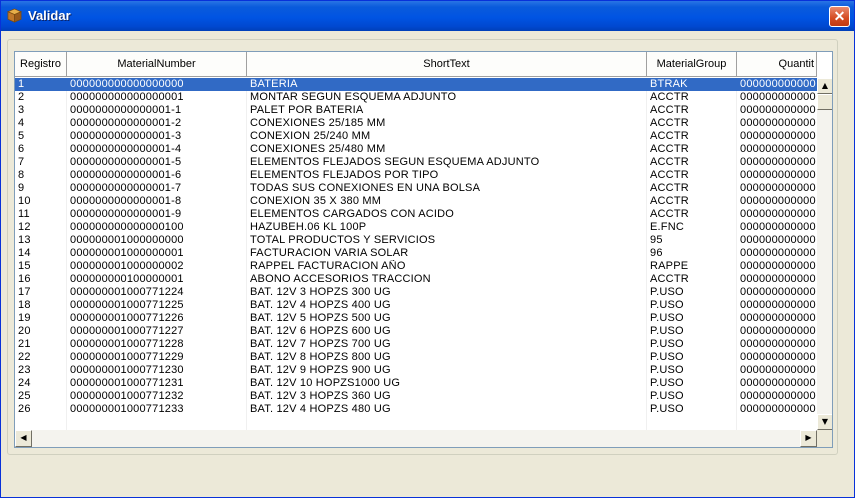 This screenshot has width=855, height=498. I want to click on title-bar: Validar ✕, so click(427, 16).